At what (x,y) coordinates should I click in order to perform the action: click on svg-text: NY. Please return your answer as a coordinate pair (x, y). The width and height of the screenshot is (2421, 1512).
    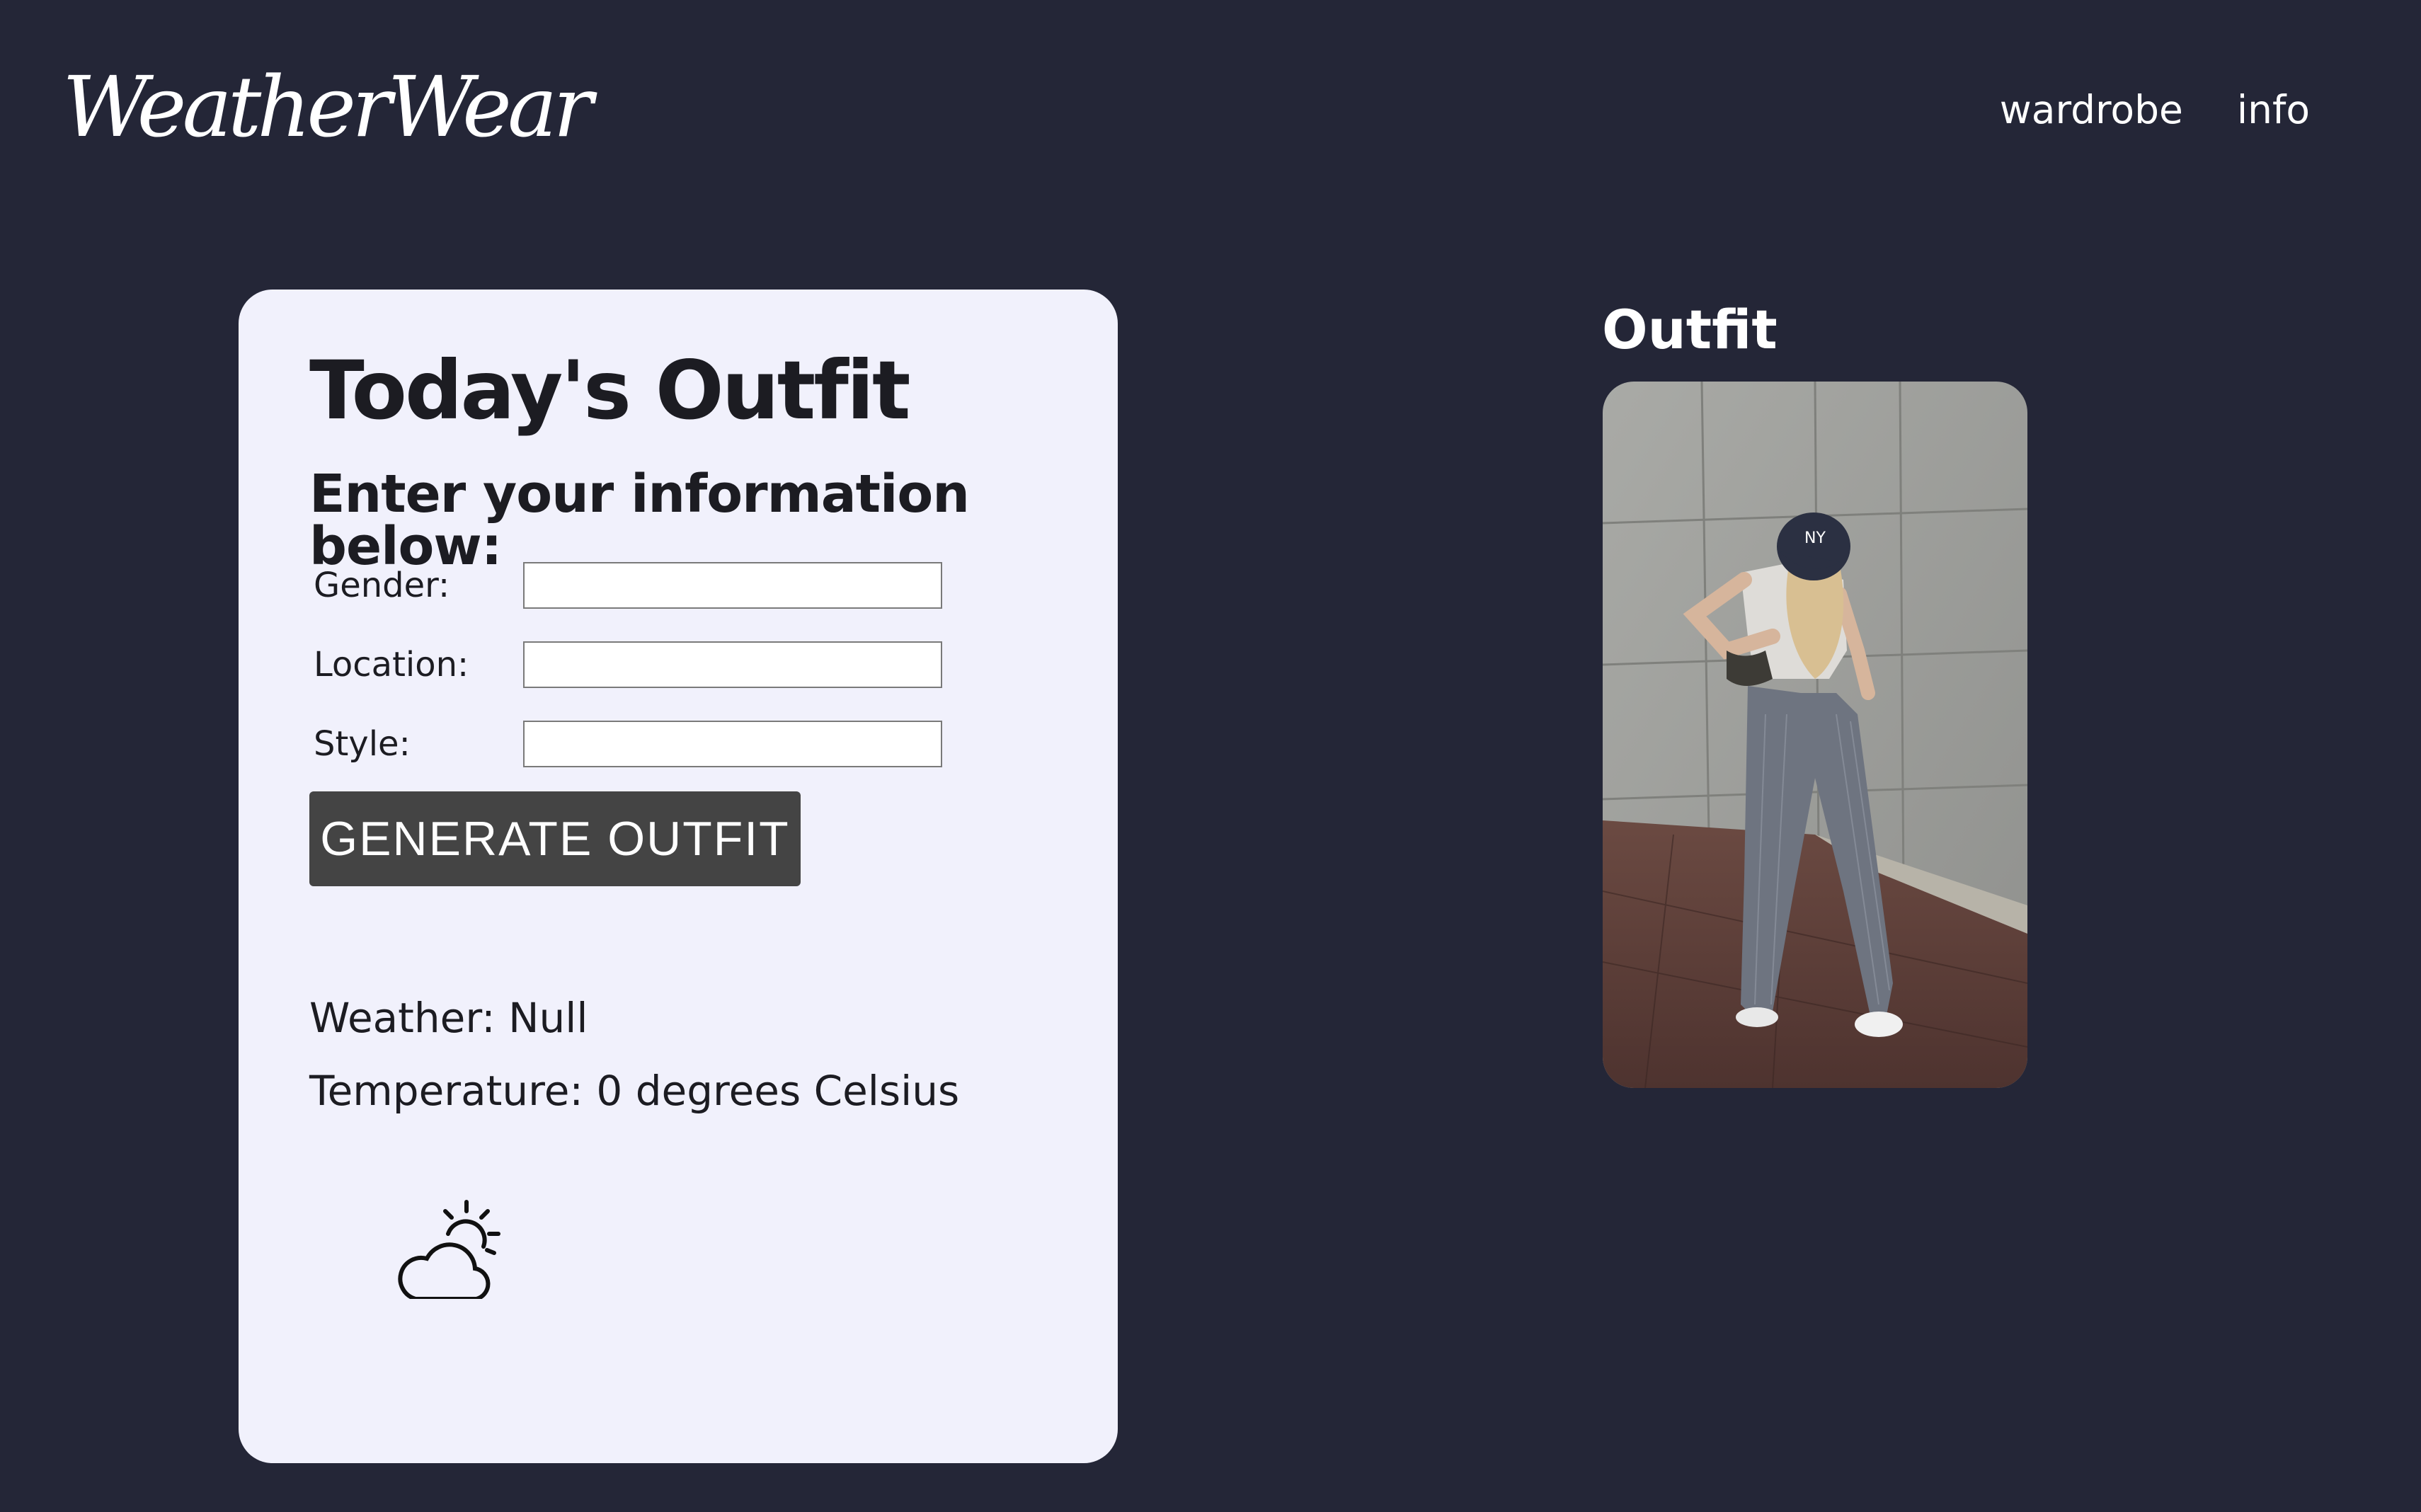
    Looking at the image, I should click on (1815, 538).